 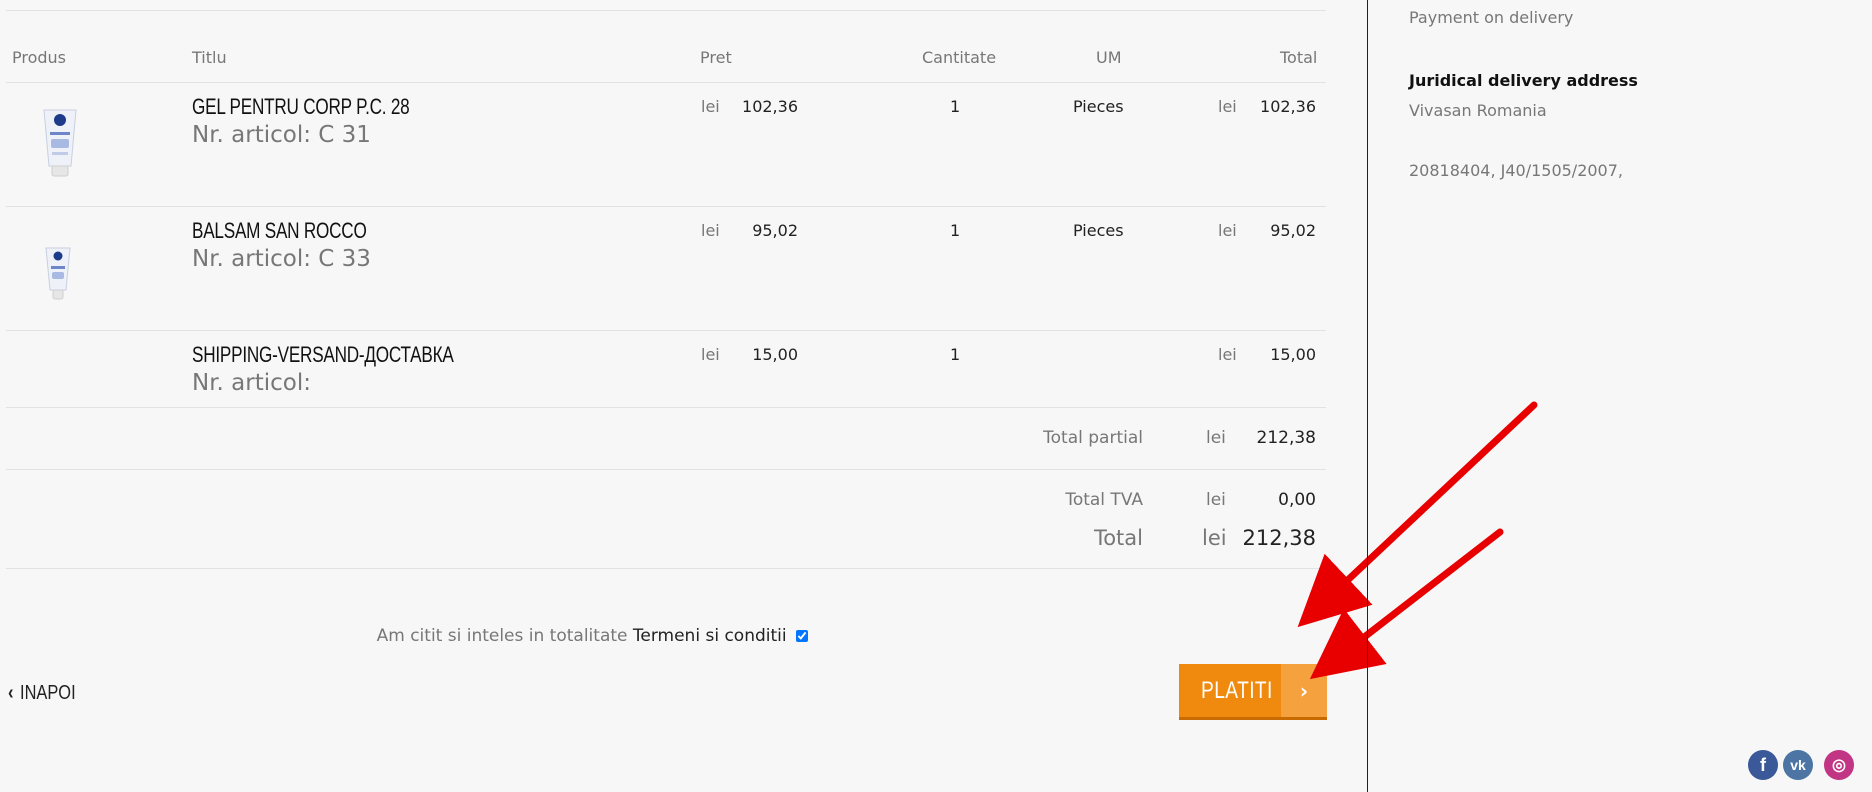 I want to click on arrow-to-pay-button, so click(x=1406, y=604).